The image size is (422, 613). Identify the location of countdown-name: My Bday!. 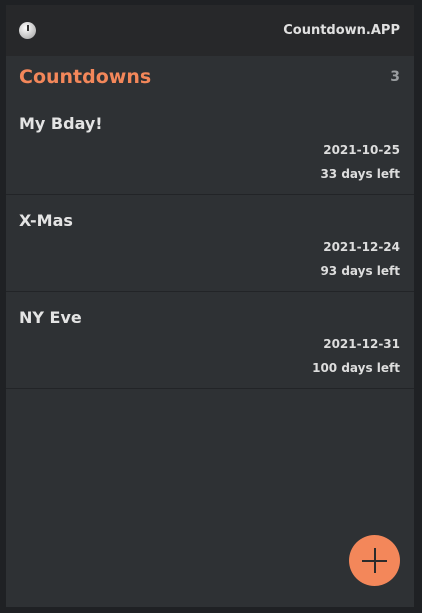
(61, 123).